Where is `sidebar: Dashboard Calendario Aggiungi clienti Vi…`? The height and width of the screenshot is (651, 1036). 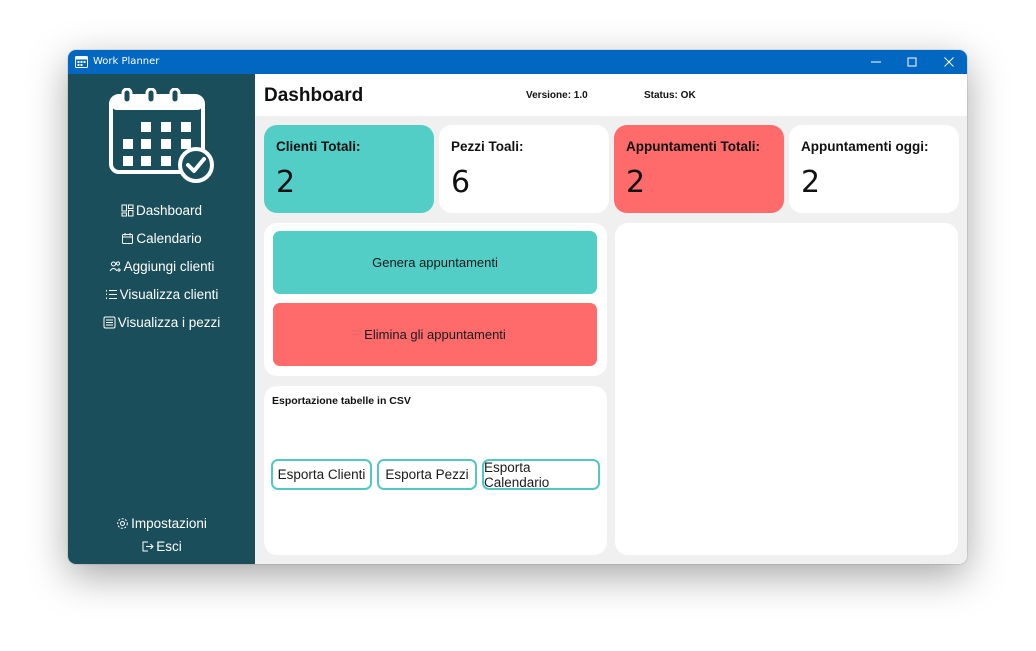
sidebar: Dashboard Calendario Aggiungi clienti Vi… is located at coordinates (161, 319).